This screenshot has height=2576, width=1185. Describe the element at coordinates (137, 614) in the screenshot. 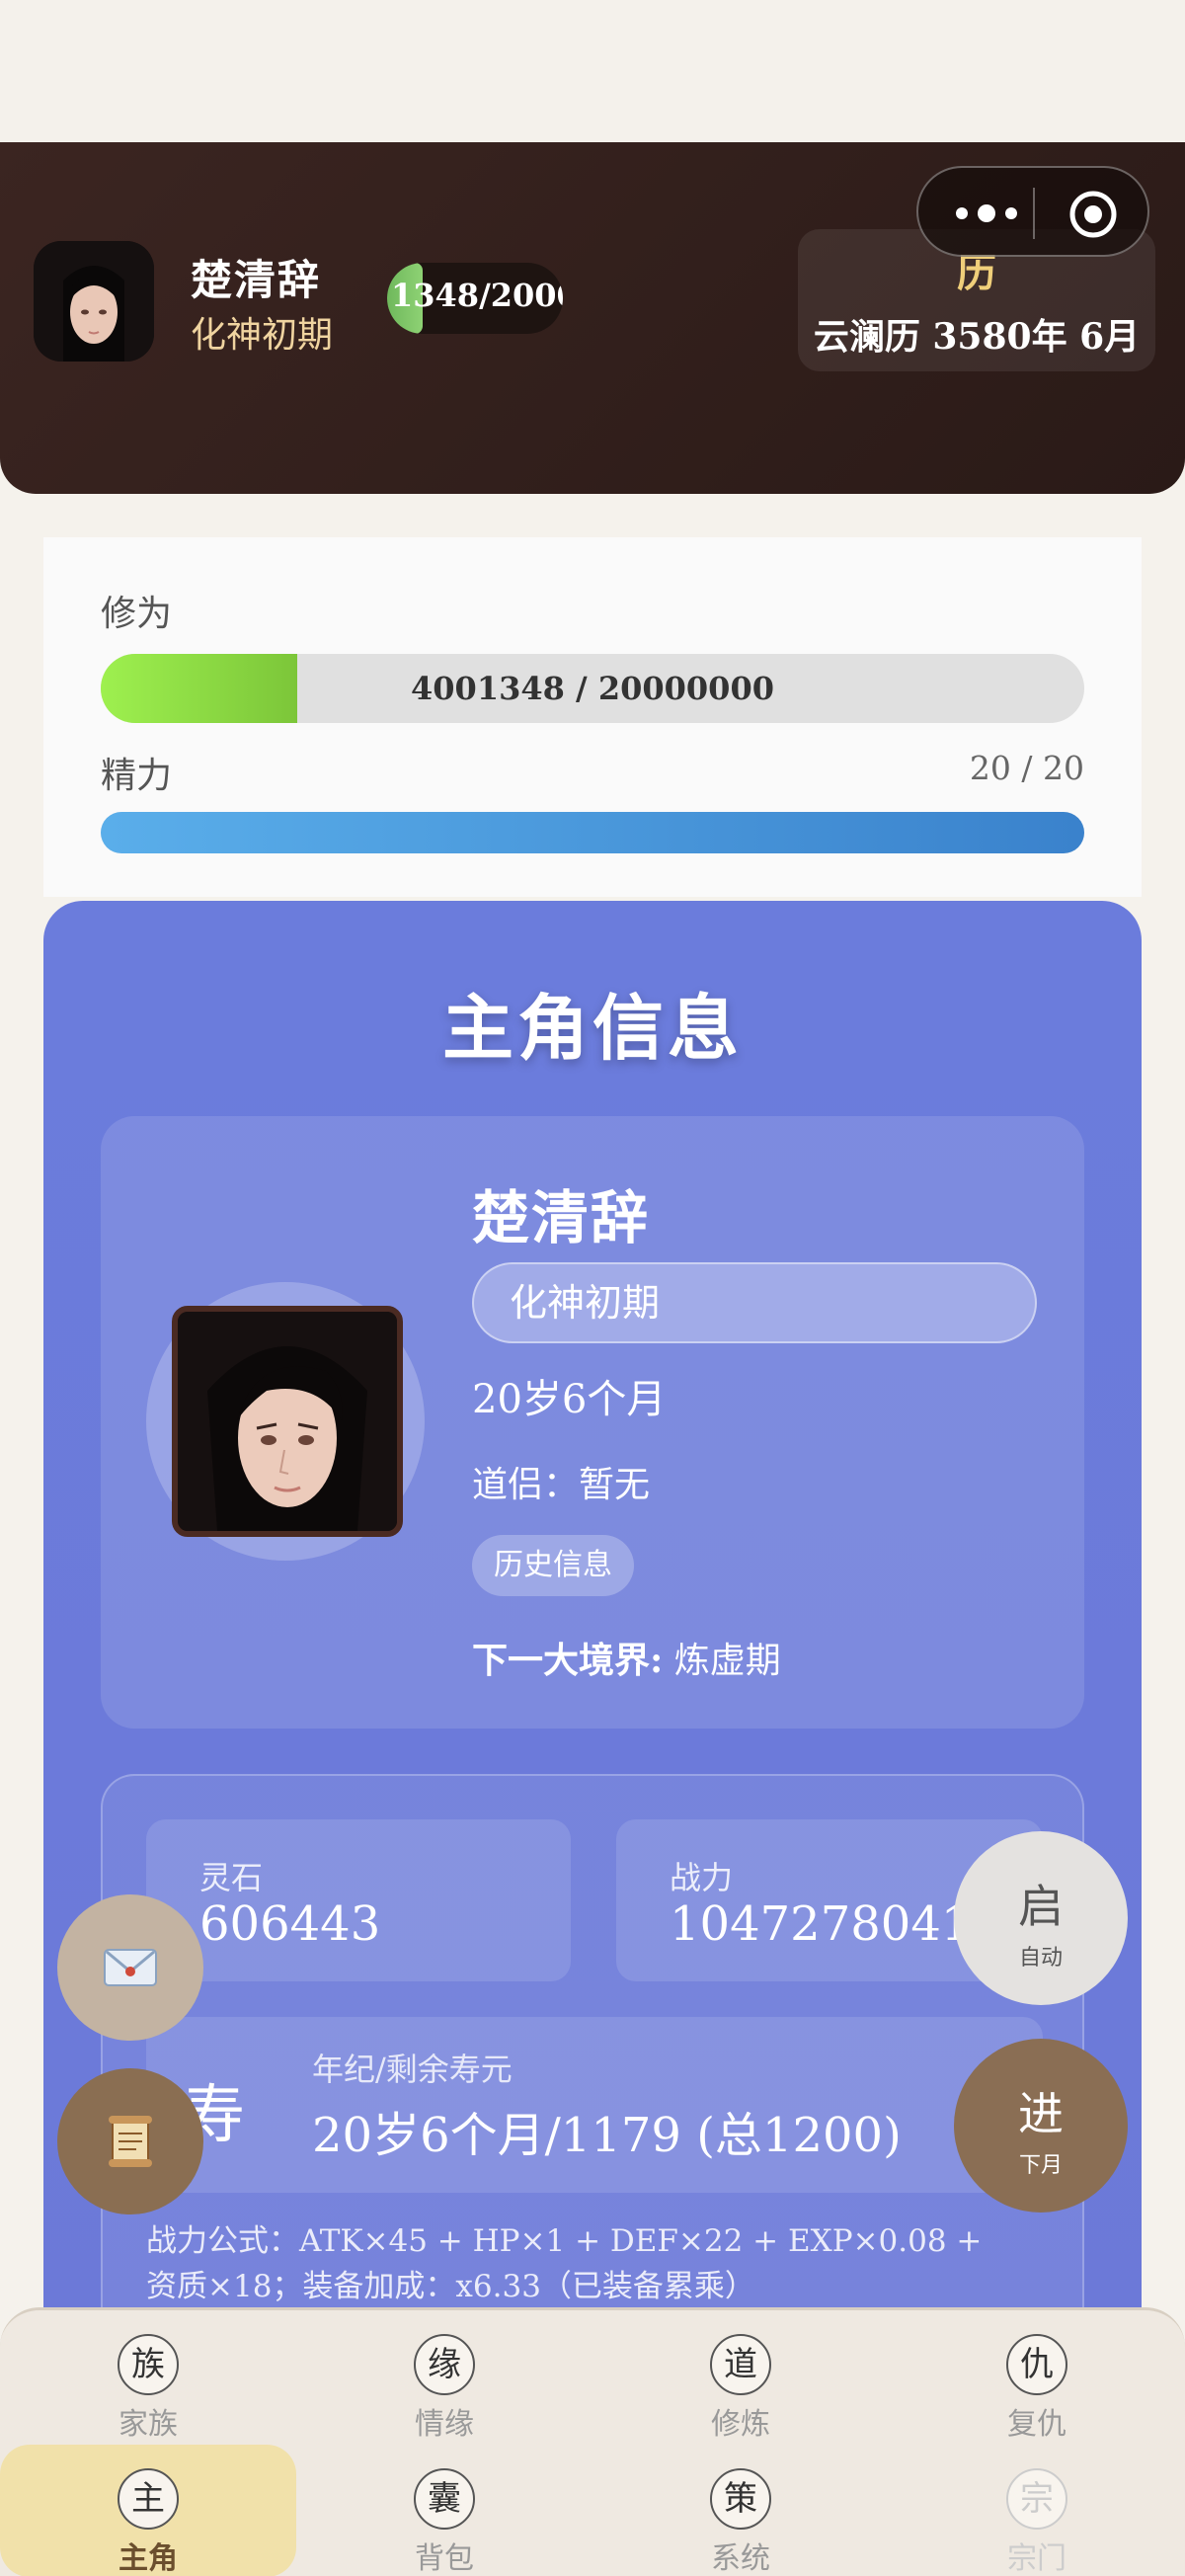

I see `cultivation-label: 修为` at that location.